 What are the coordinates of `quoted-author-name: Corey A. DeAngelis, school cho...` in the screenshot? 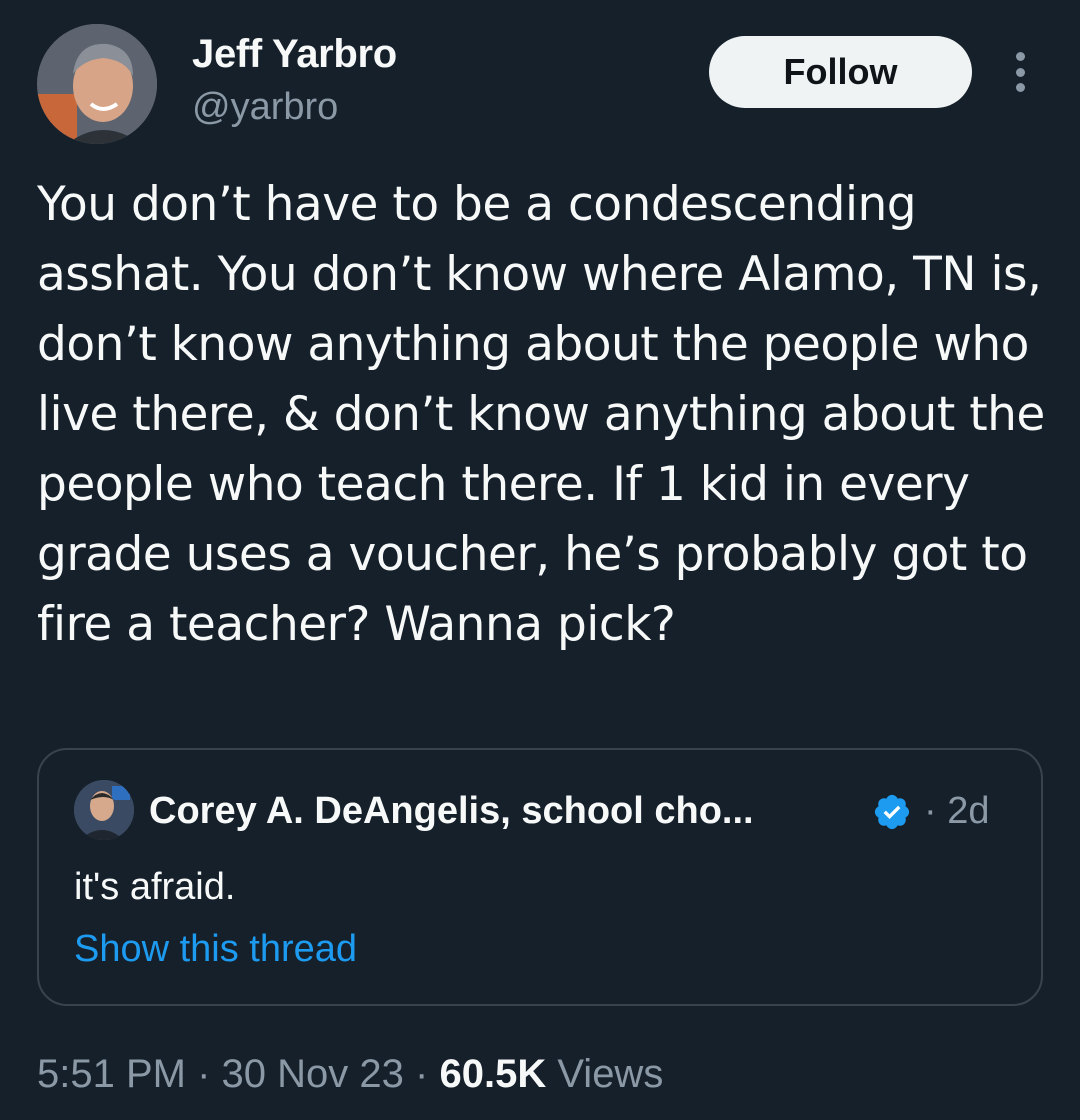 It's located at (451, 811).